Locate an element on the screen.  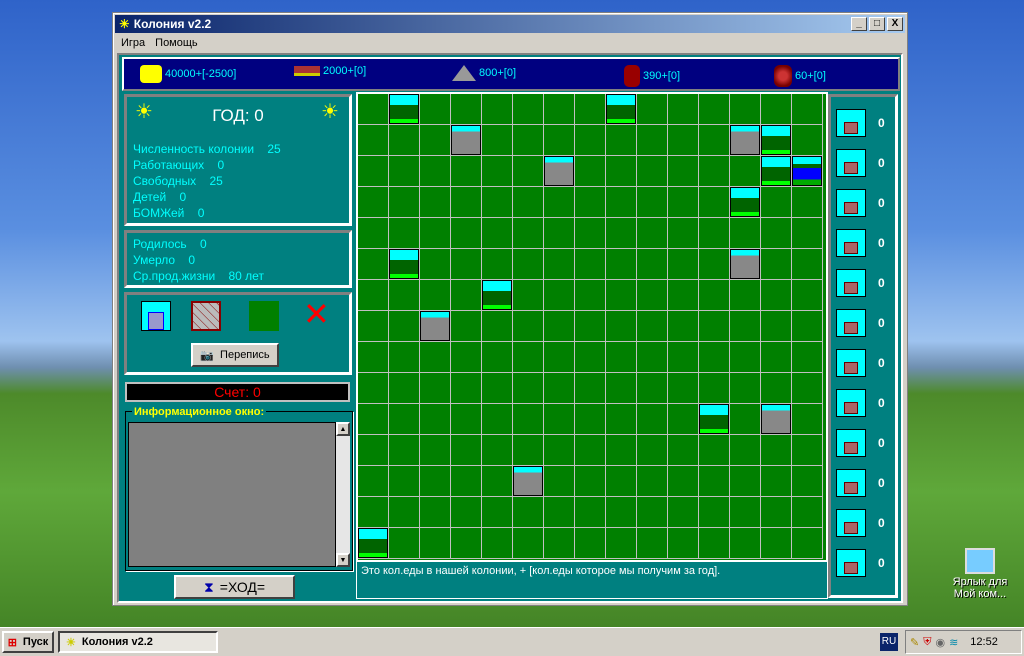
grass-icon is located at coordinates (264, 316).